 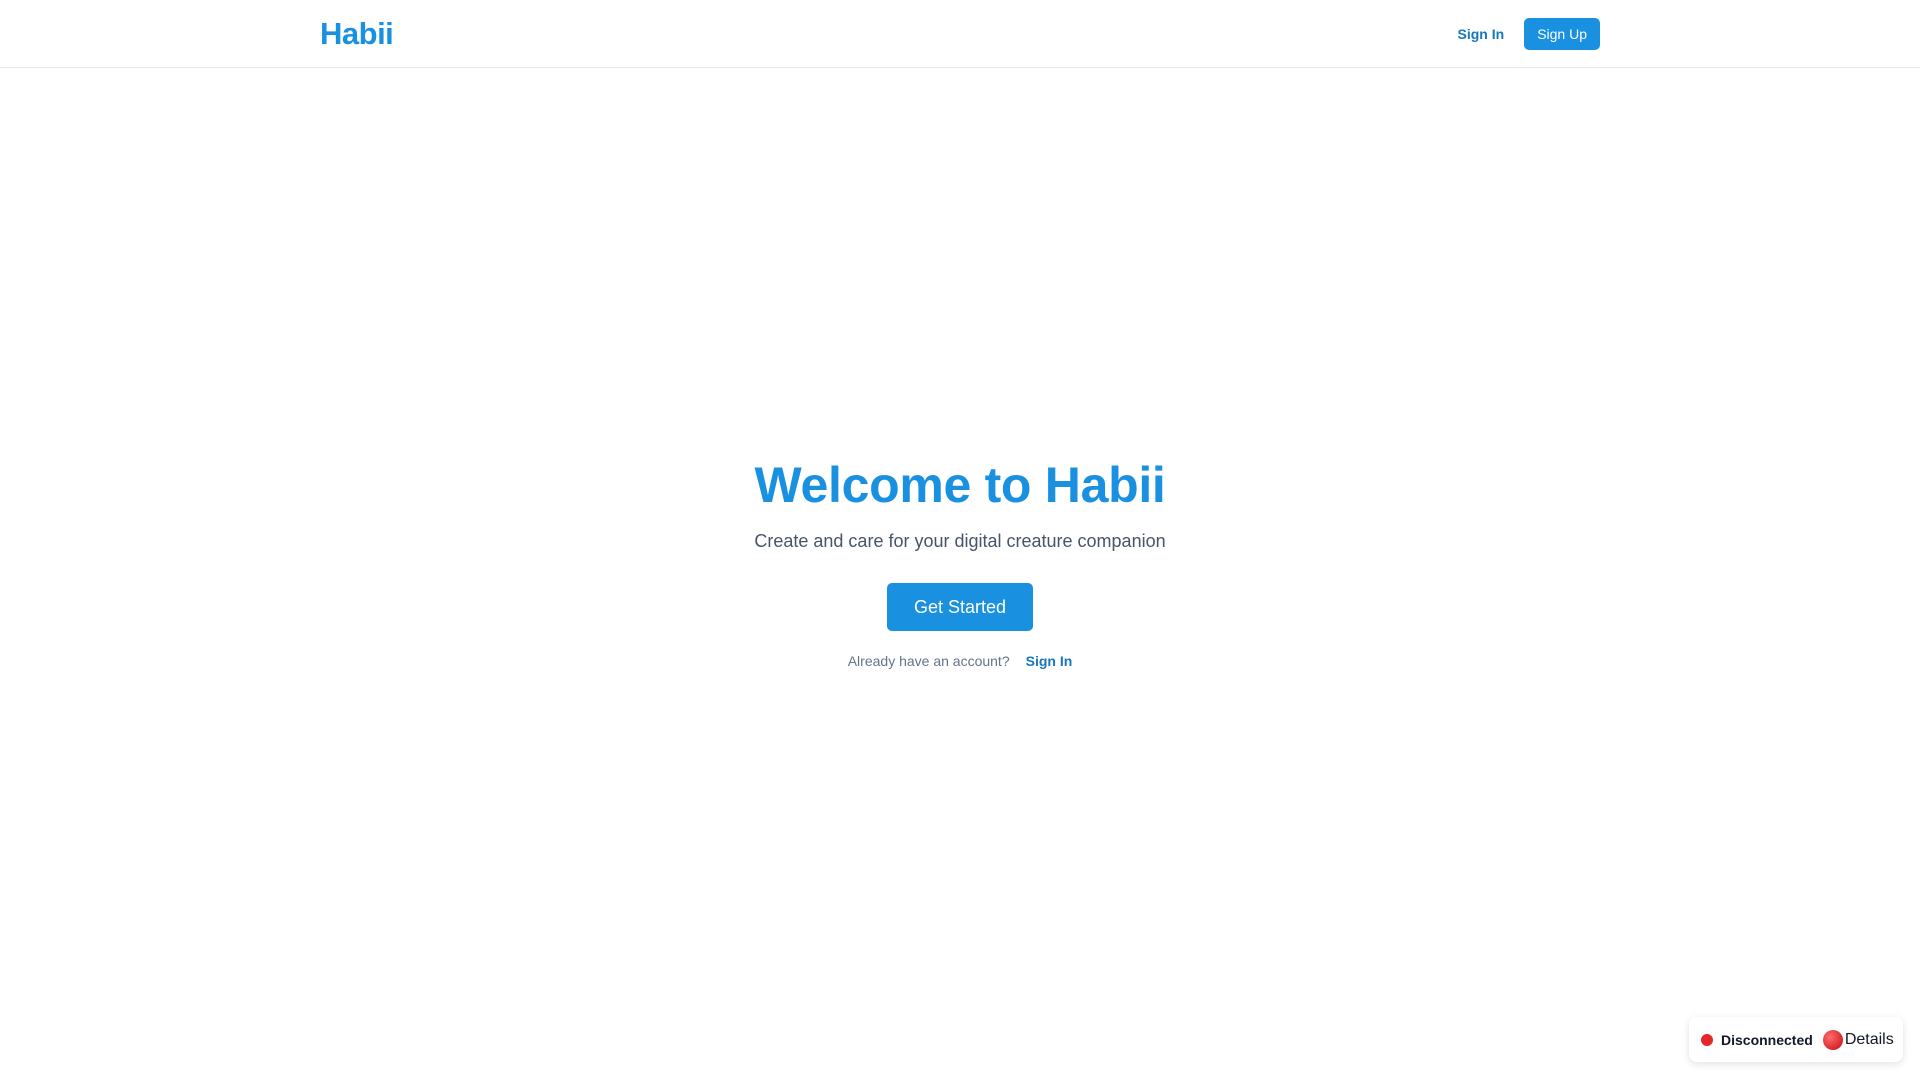 What do you see at coordinates (357, 34) in the screenshot?
I see `logo: Habii` at bounding box center [357, 34].